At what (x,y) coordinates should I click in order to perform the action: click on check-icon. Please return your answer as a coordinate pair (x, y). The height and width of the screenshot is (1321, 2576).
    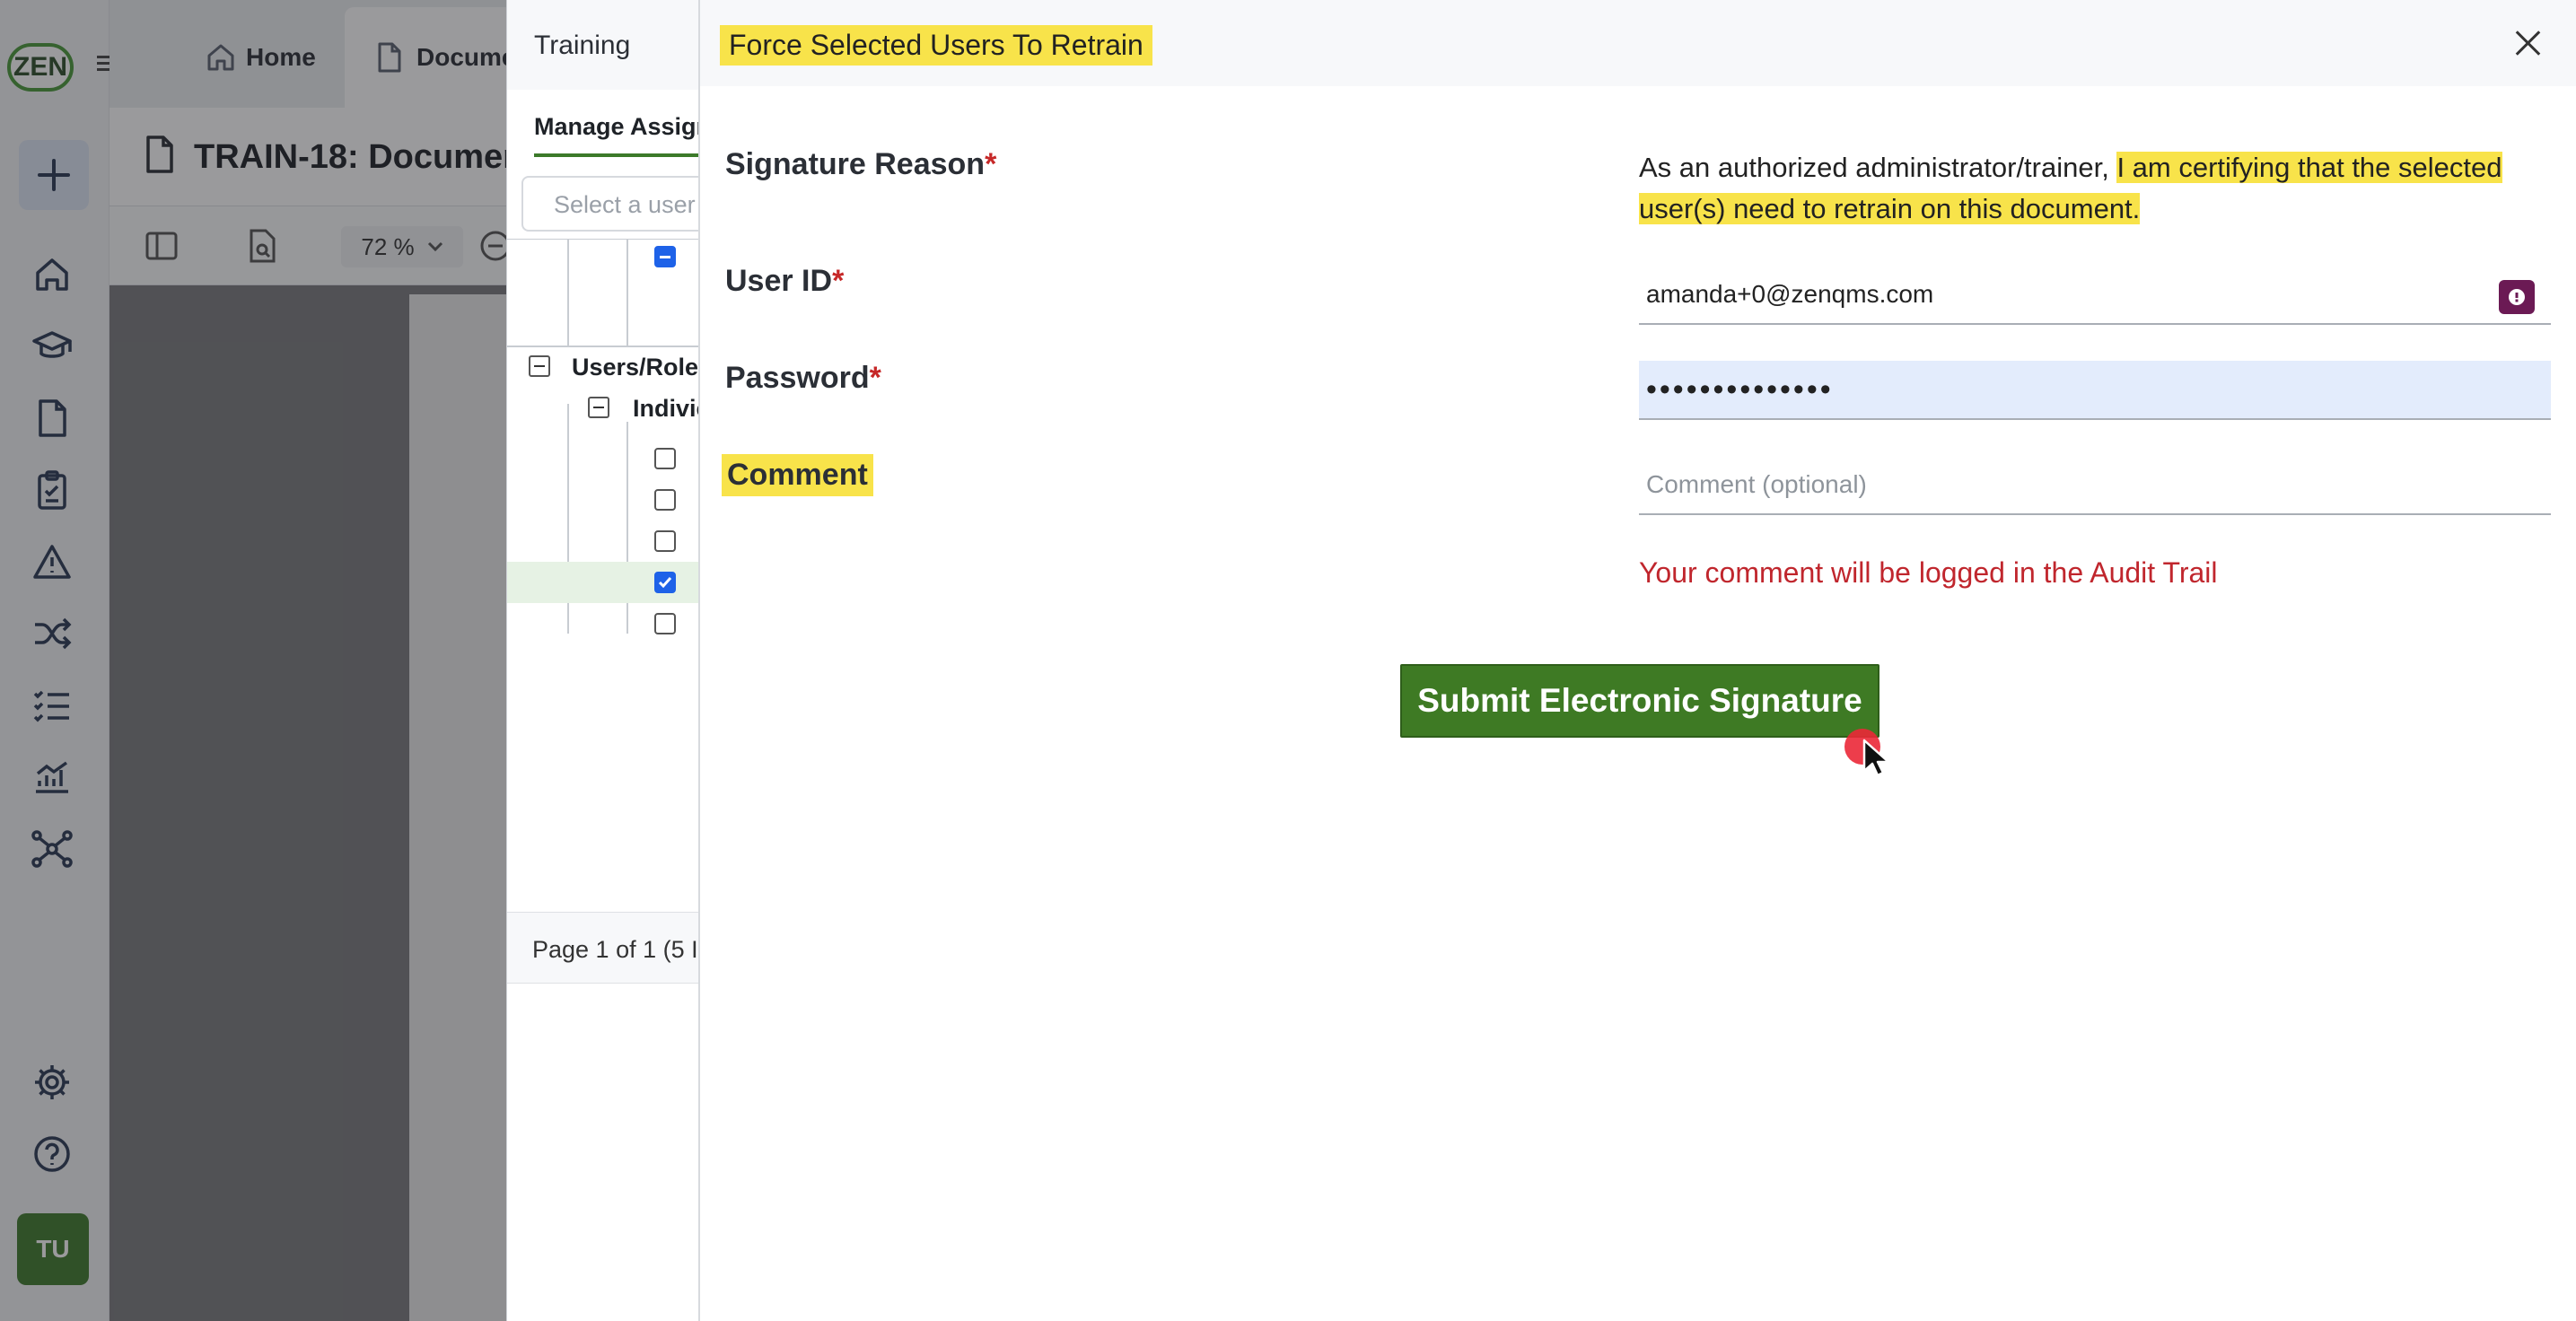
    Looking at the image, I should click on (665, 583).